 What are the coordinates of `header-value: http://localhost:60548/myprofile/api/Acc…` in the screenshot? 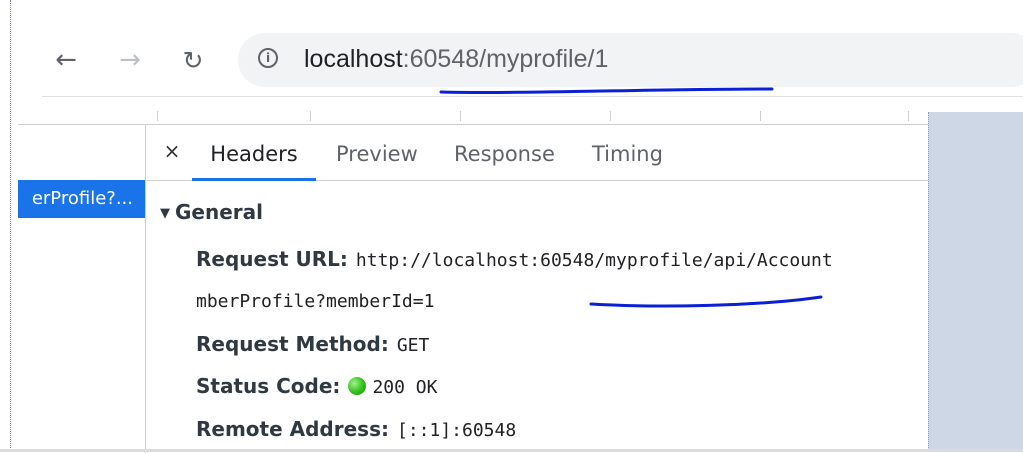 It's located at (594, 260).